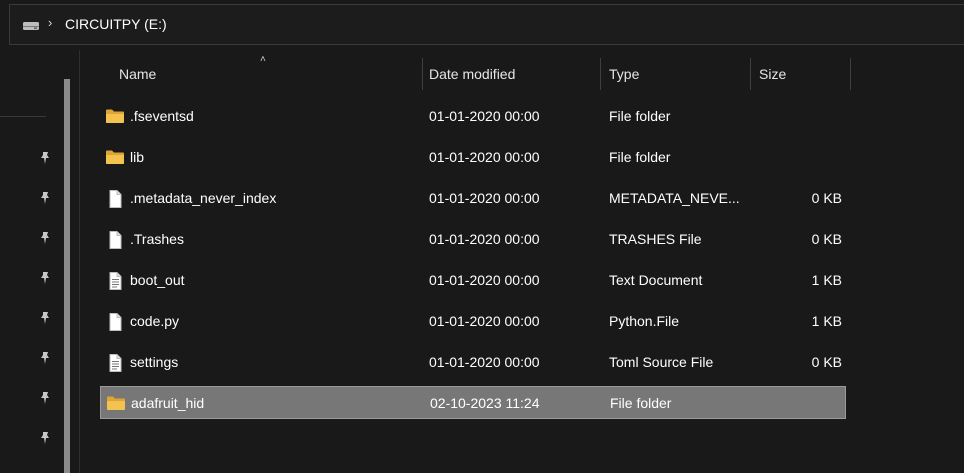 The height and width of the screenshot is (473, 964). What do you see at coordinates (485, 403) in the screenshot?
I see `file-date: 02-10-2023 11:24` at bounding box center [485, 403].